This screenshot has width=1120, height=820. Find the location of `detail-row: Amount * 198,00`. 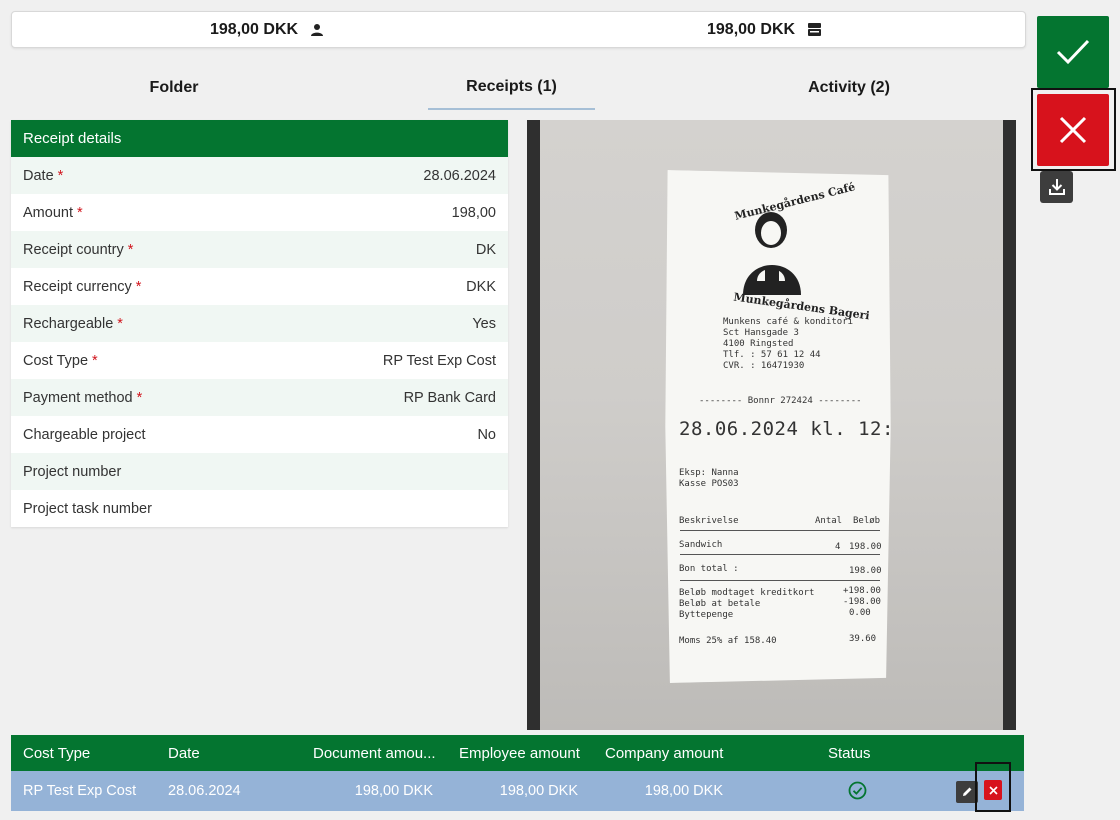

detail-row: Amount * 198,00 is located at coordinates (259, 212).